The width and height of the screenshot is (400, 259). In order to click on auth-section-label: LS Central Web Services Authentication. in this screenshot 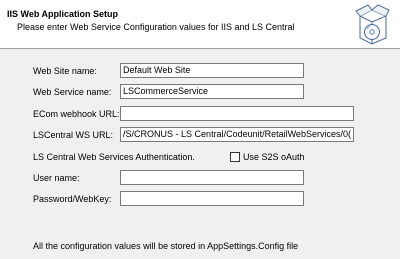, I will do `click(114, 157)`.